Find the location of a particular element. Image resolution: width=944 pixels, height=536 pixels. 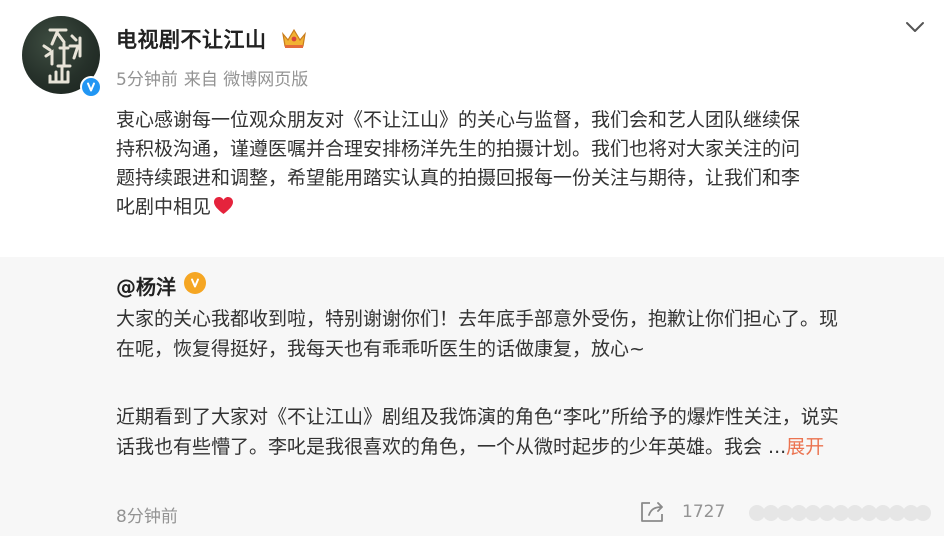

post-meta: 5分钟前 来自 微博网页版 is located at coordinates (212, 77).